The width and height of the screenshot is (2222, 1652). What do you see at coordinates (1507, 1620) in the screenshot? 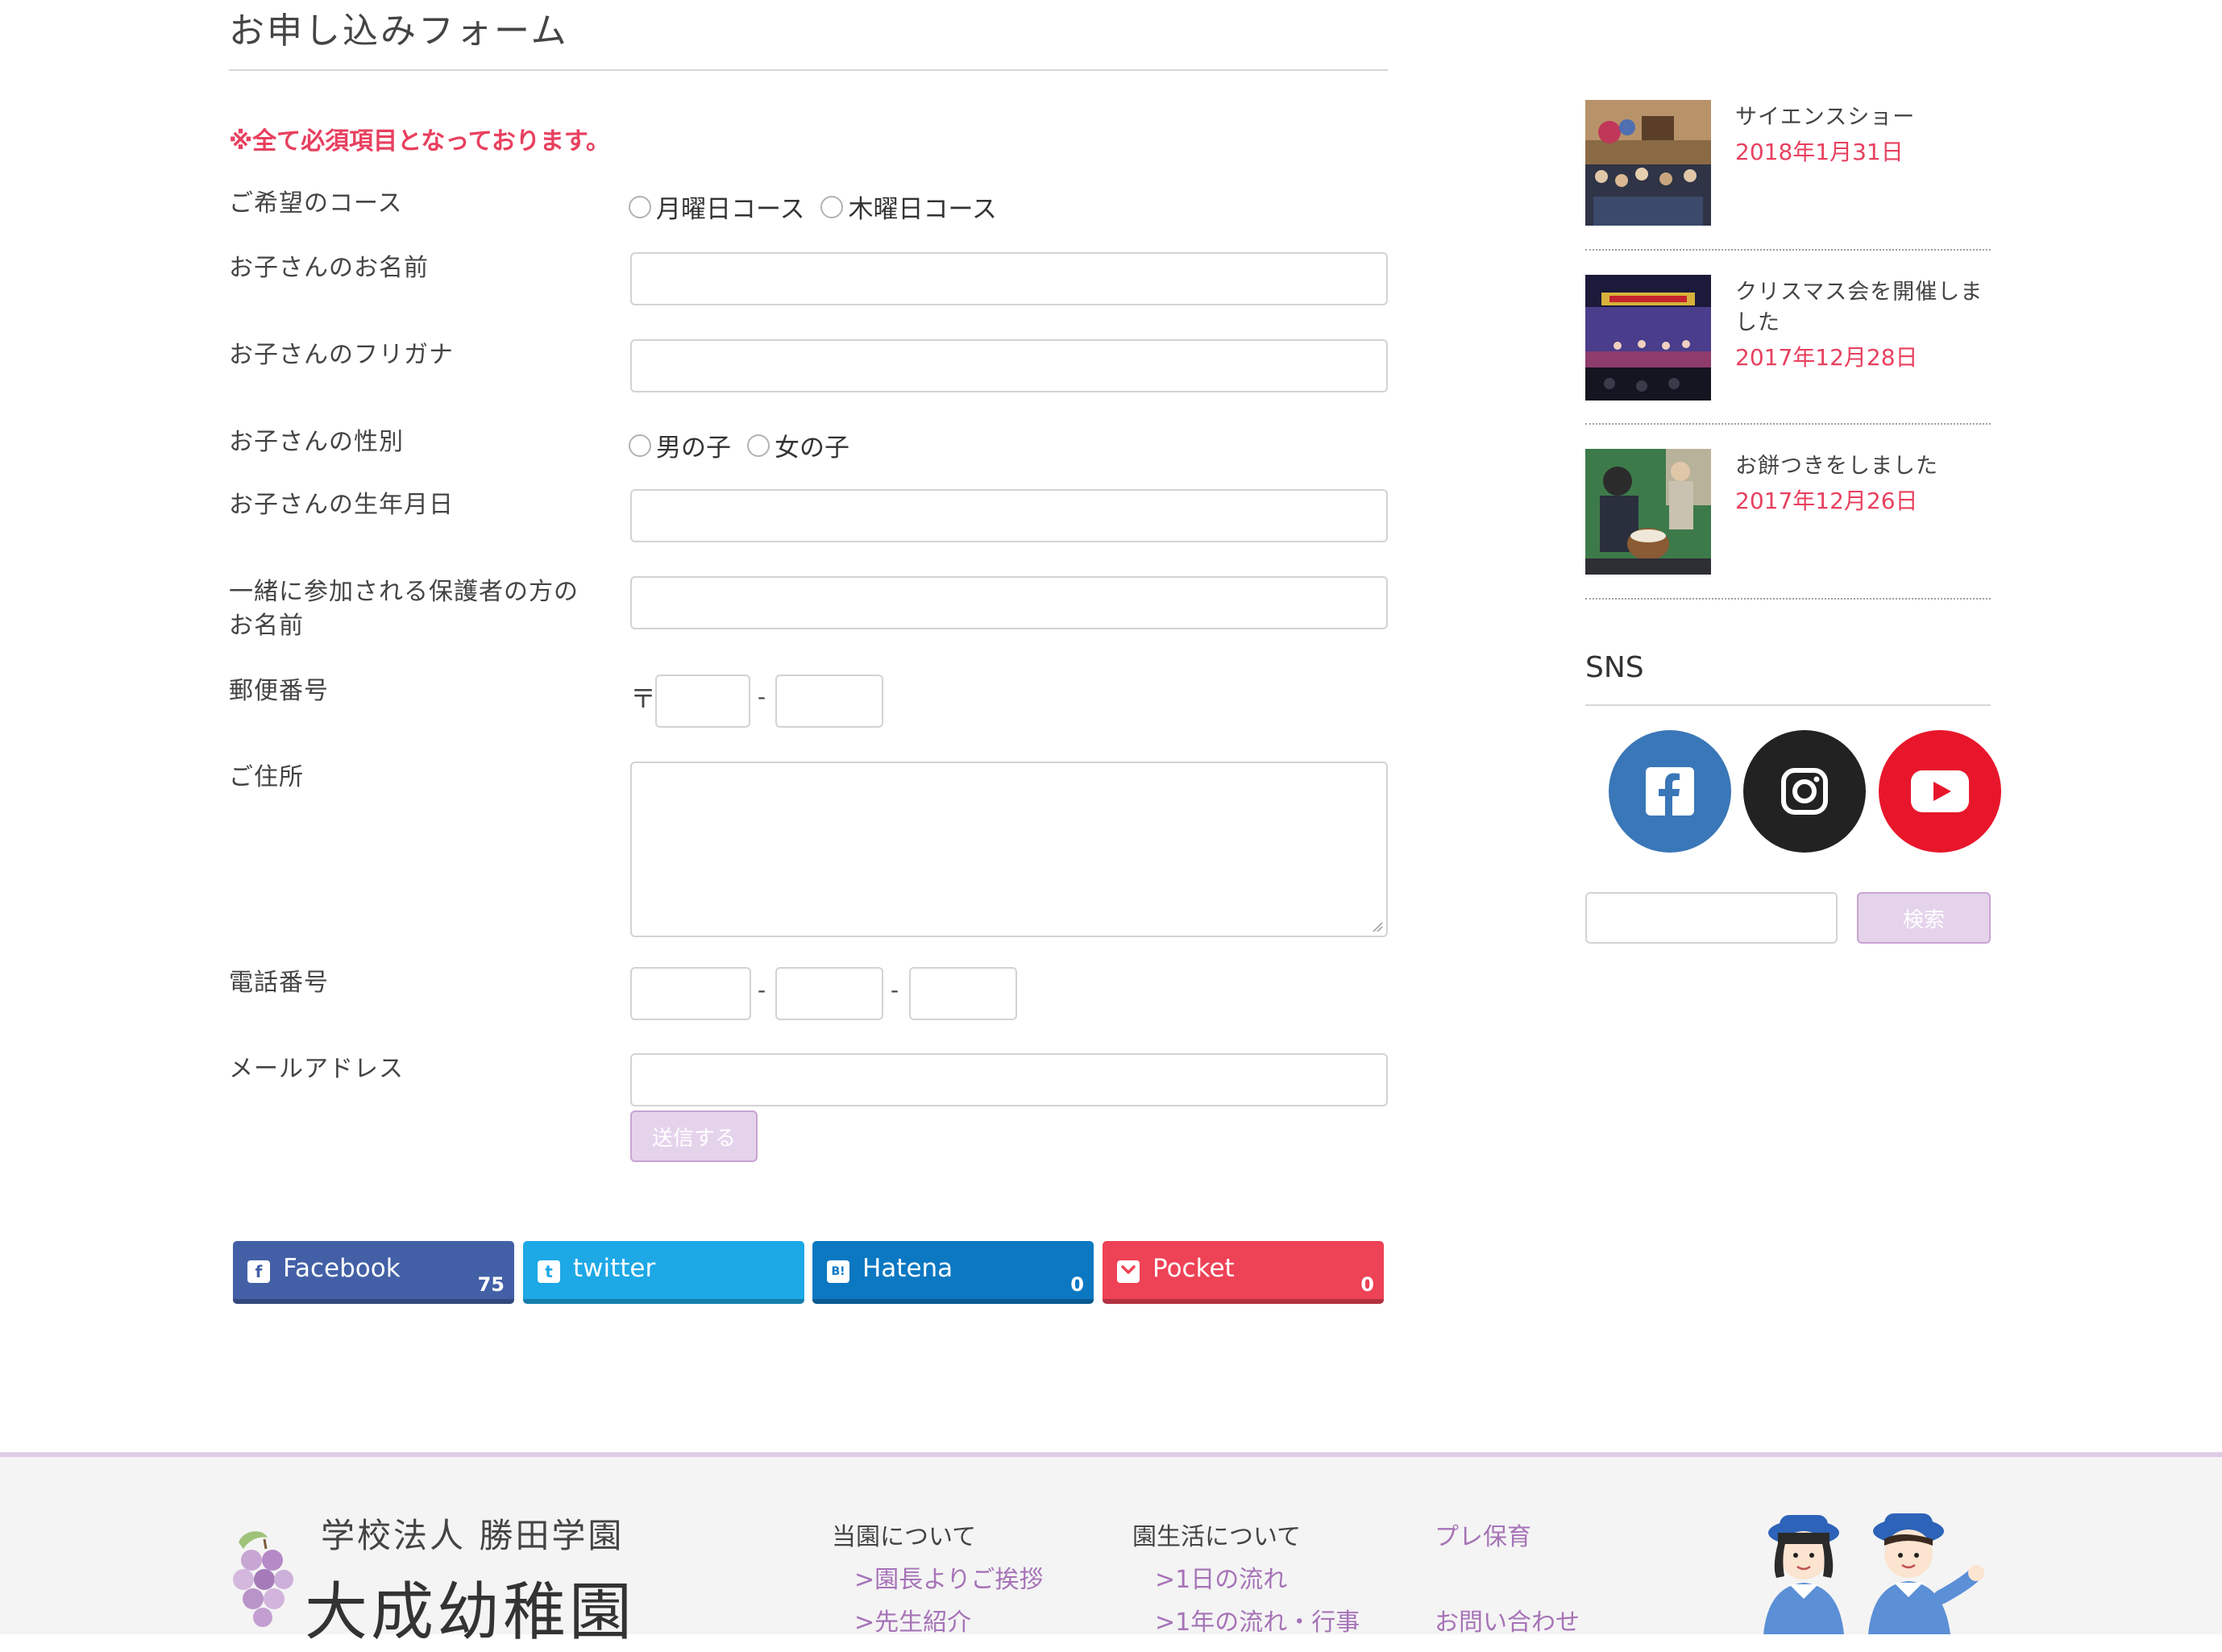
I see `footer-link-contact: お問い合わせ` at bounding box center [1507, 1620].